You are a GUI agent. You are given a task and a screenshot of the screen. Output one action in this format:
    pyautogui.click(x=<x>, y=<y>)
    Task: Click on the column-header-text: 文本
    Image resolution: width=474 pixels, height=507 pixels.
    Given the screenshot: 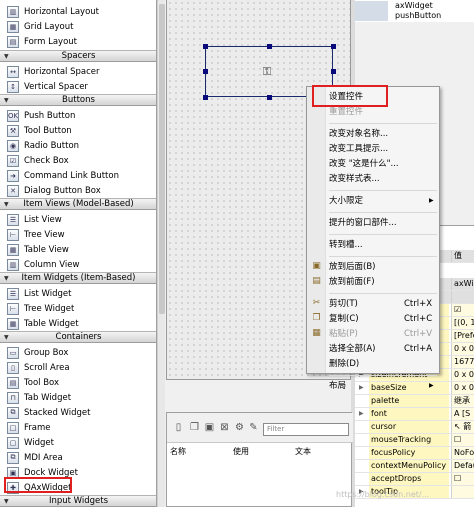 What is the action you would take?
    pyautogui.click(x=303, y=451)
    